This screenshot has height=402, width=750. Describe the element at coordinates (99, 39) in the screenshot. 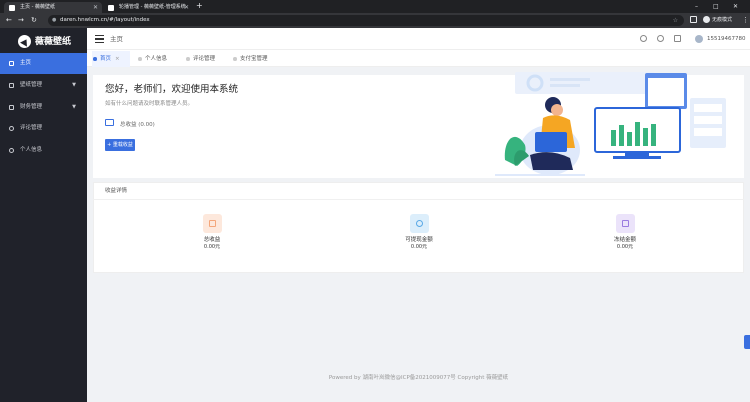

I see `menu-toggle-icon` at that location.